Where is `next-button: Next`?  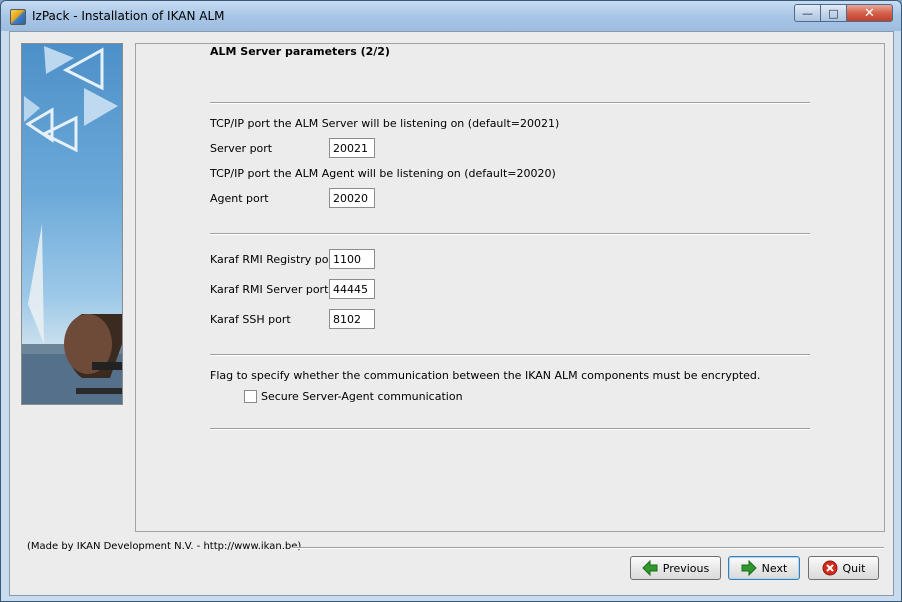
next-button: Next is located at coordinates (764, 568).